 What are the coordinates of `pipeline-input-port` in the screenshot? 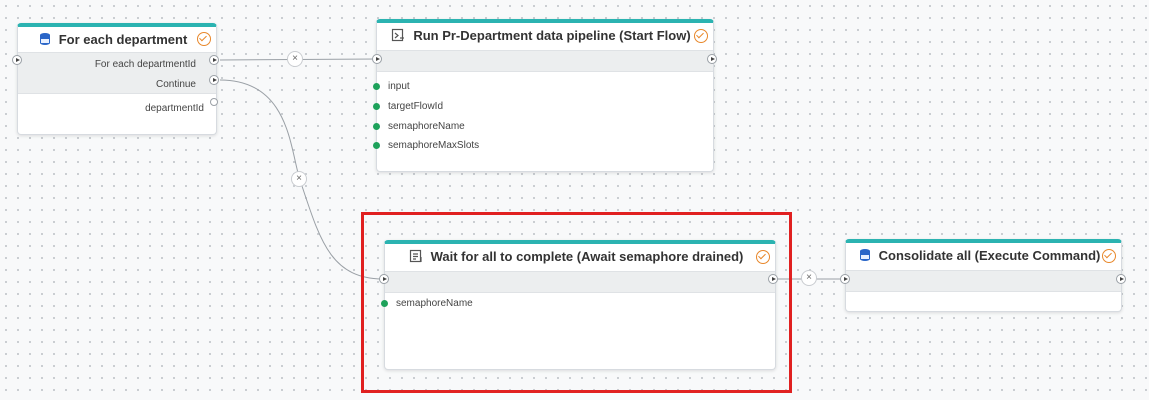 It's located at (377, 59).